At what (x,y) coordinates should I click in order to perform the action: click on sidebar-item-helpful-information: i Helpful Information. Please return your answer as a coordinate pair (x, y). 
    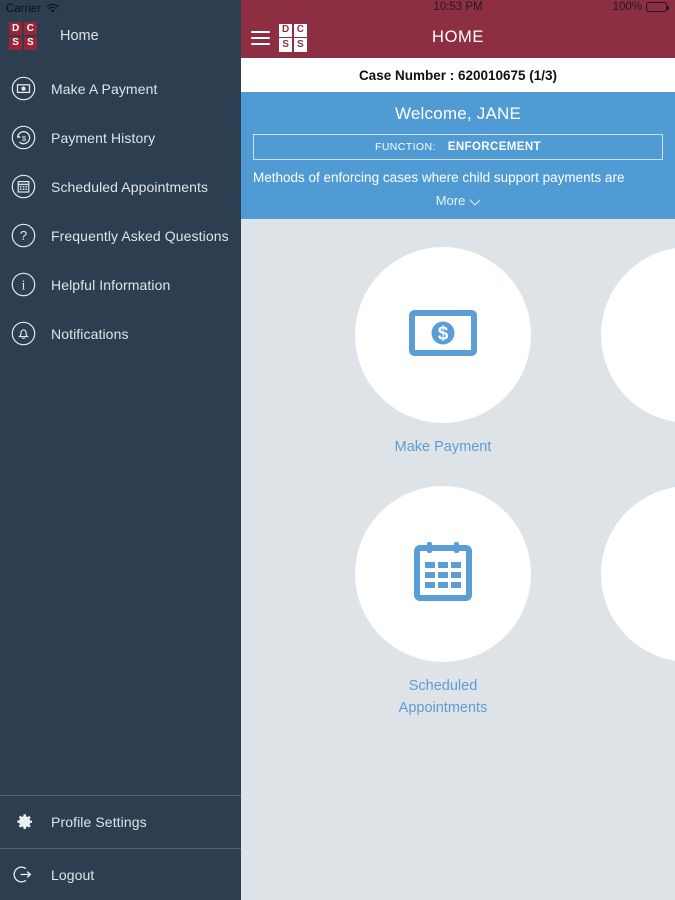
    Looking at the image, I should click on (120, 284).